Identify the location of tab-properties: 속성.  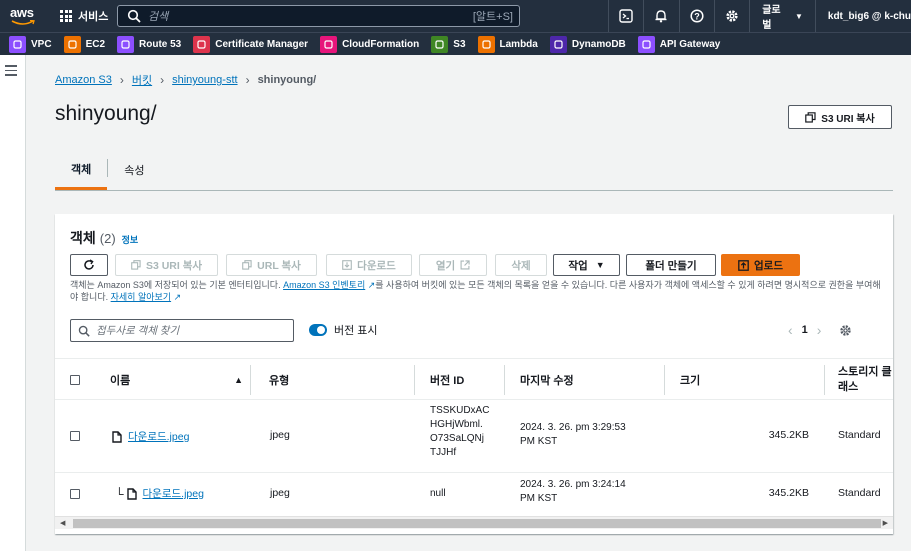
(134, 170).